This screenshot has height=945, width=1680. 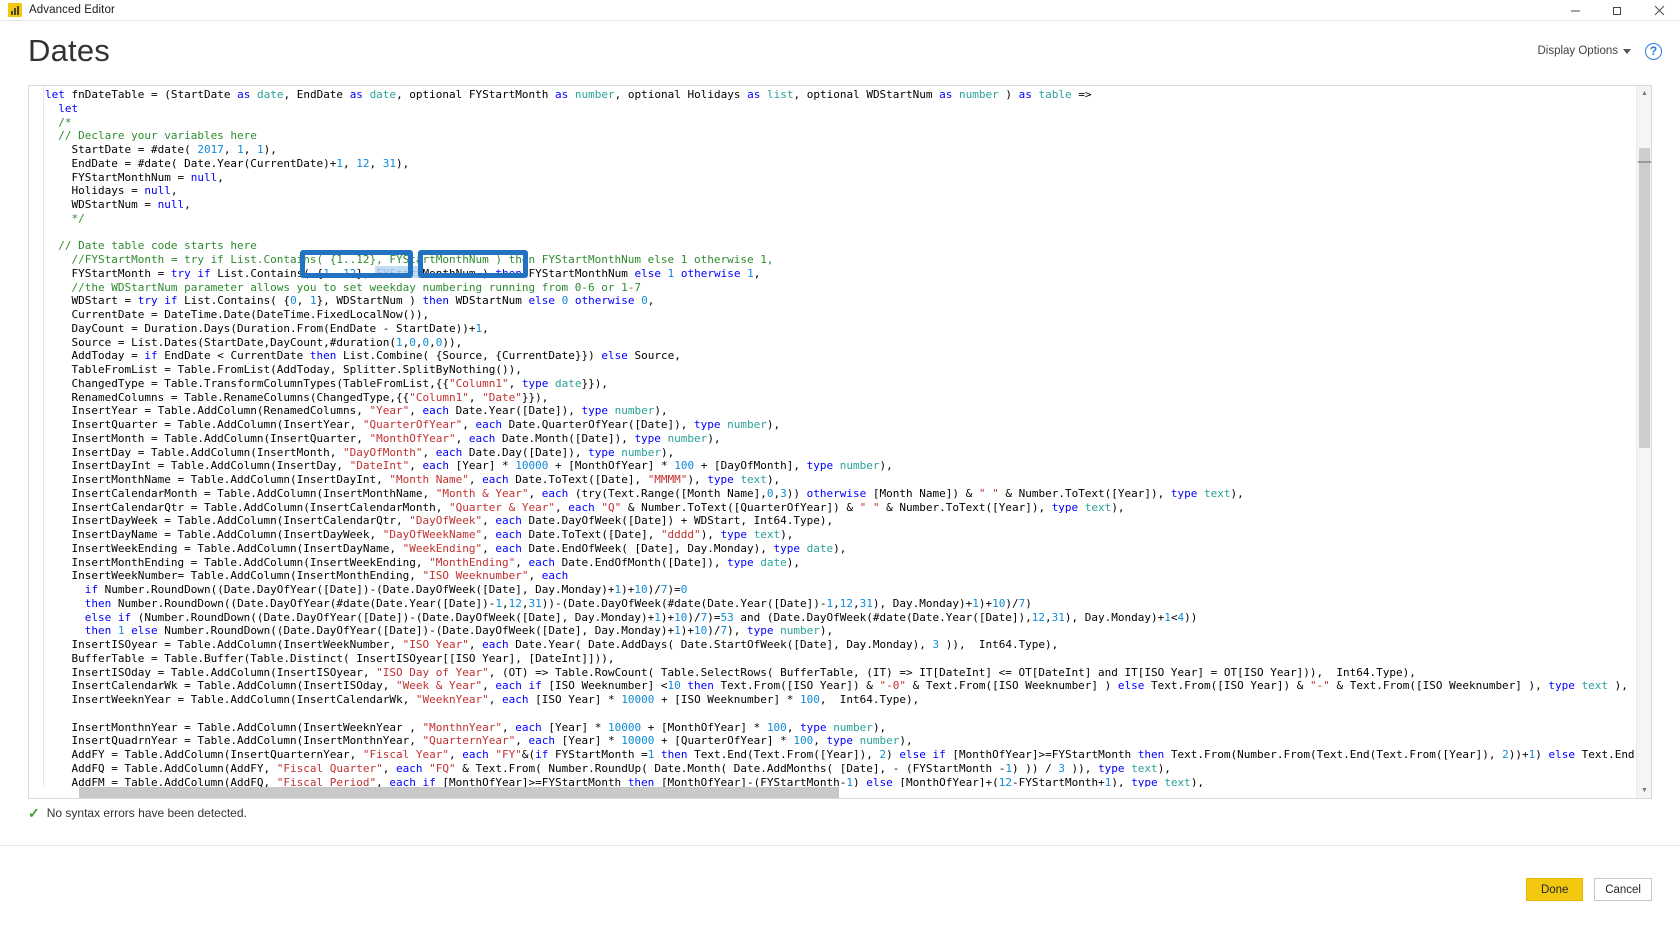 I want to click on display-options-dropdown: Display Options, so click(x=1584, y=51).